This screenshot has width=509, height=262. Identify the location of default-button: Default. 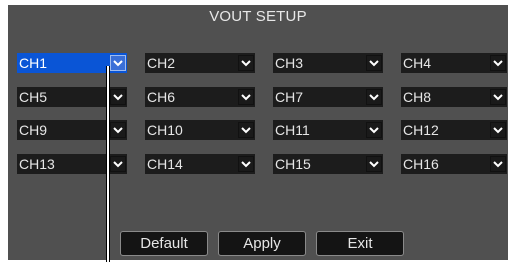
(164, 243).